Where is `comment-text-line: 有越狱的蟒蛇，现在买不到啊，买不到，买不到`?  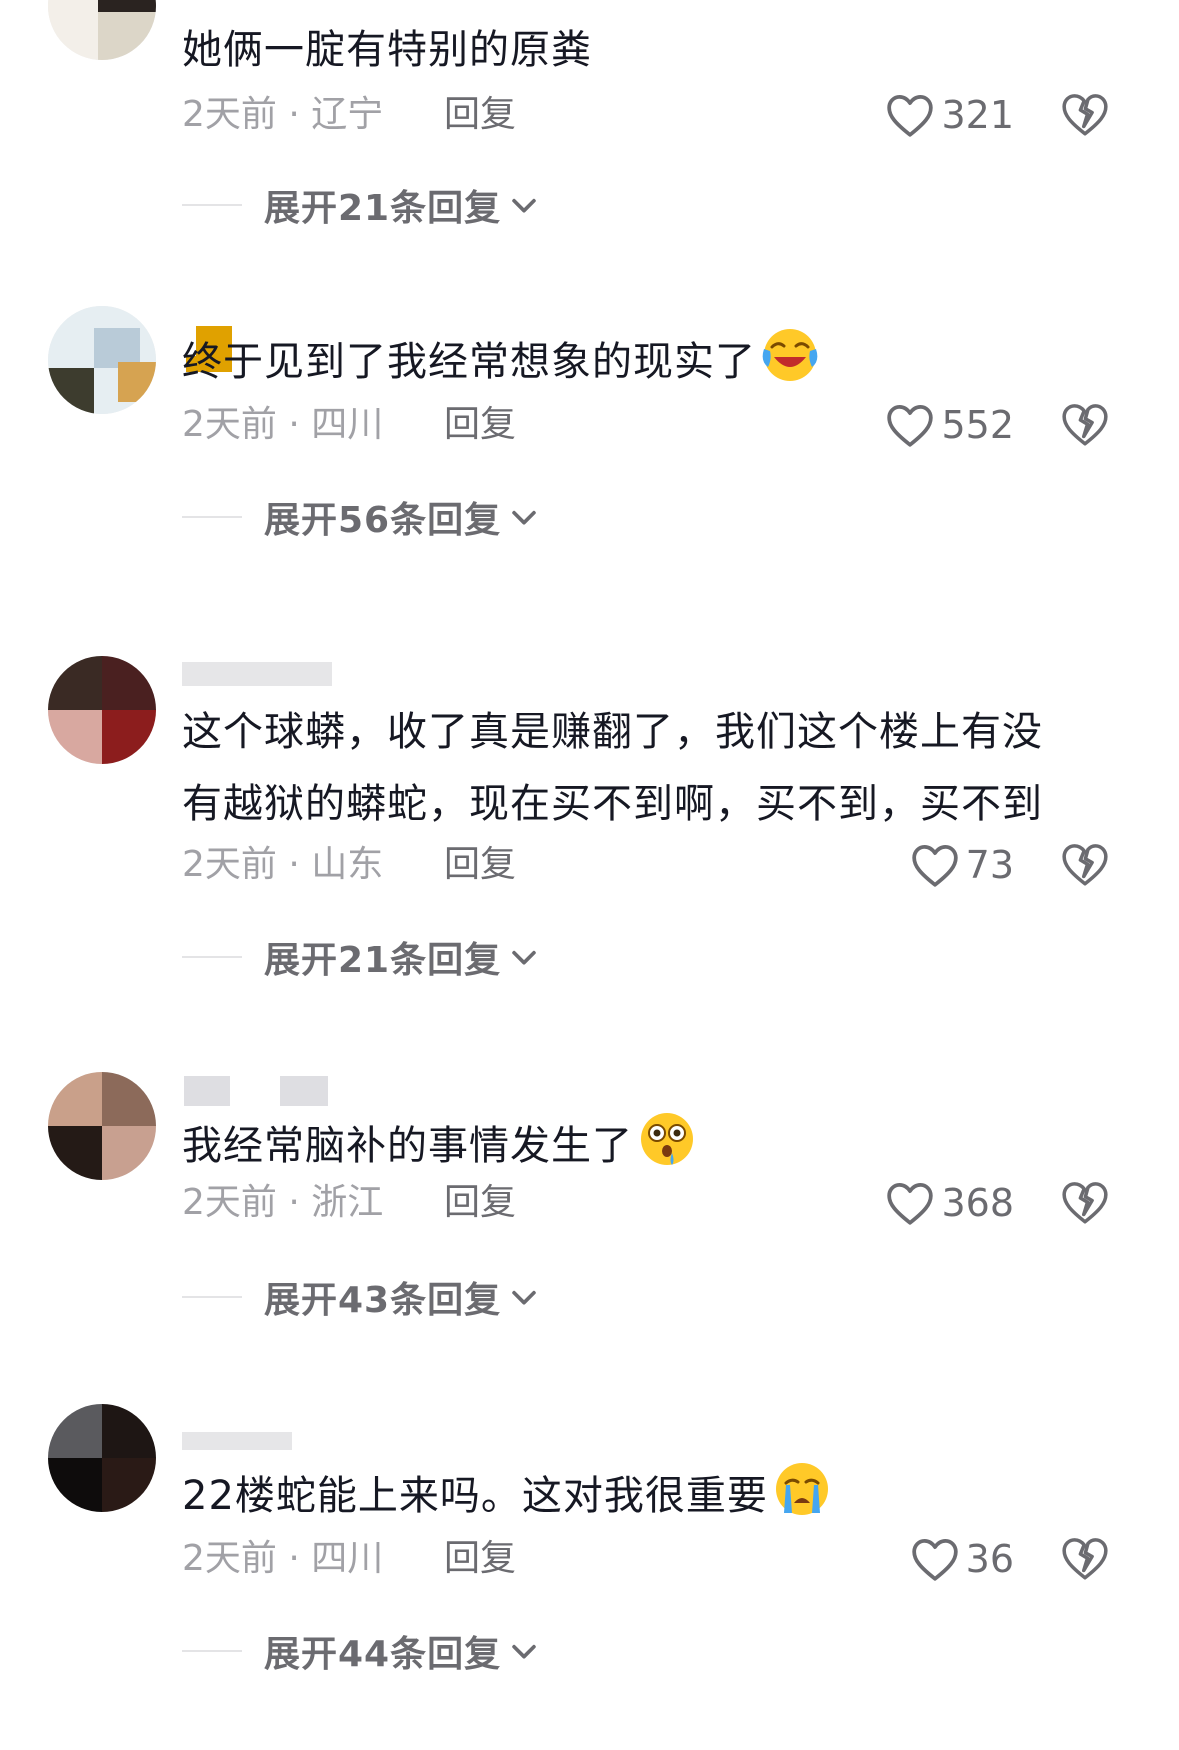 comment-text-line: 有越狱的蟒蛇，现在买不到啊，买不到，买不到 is located at coordinates (612, 804).